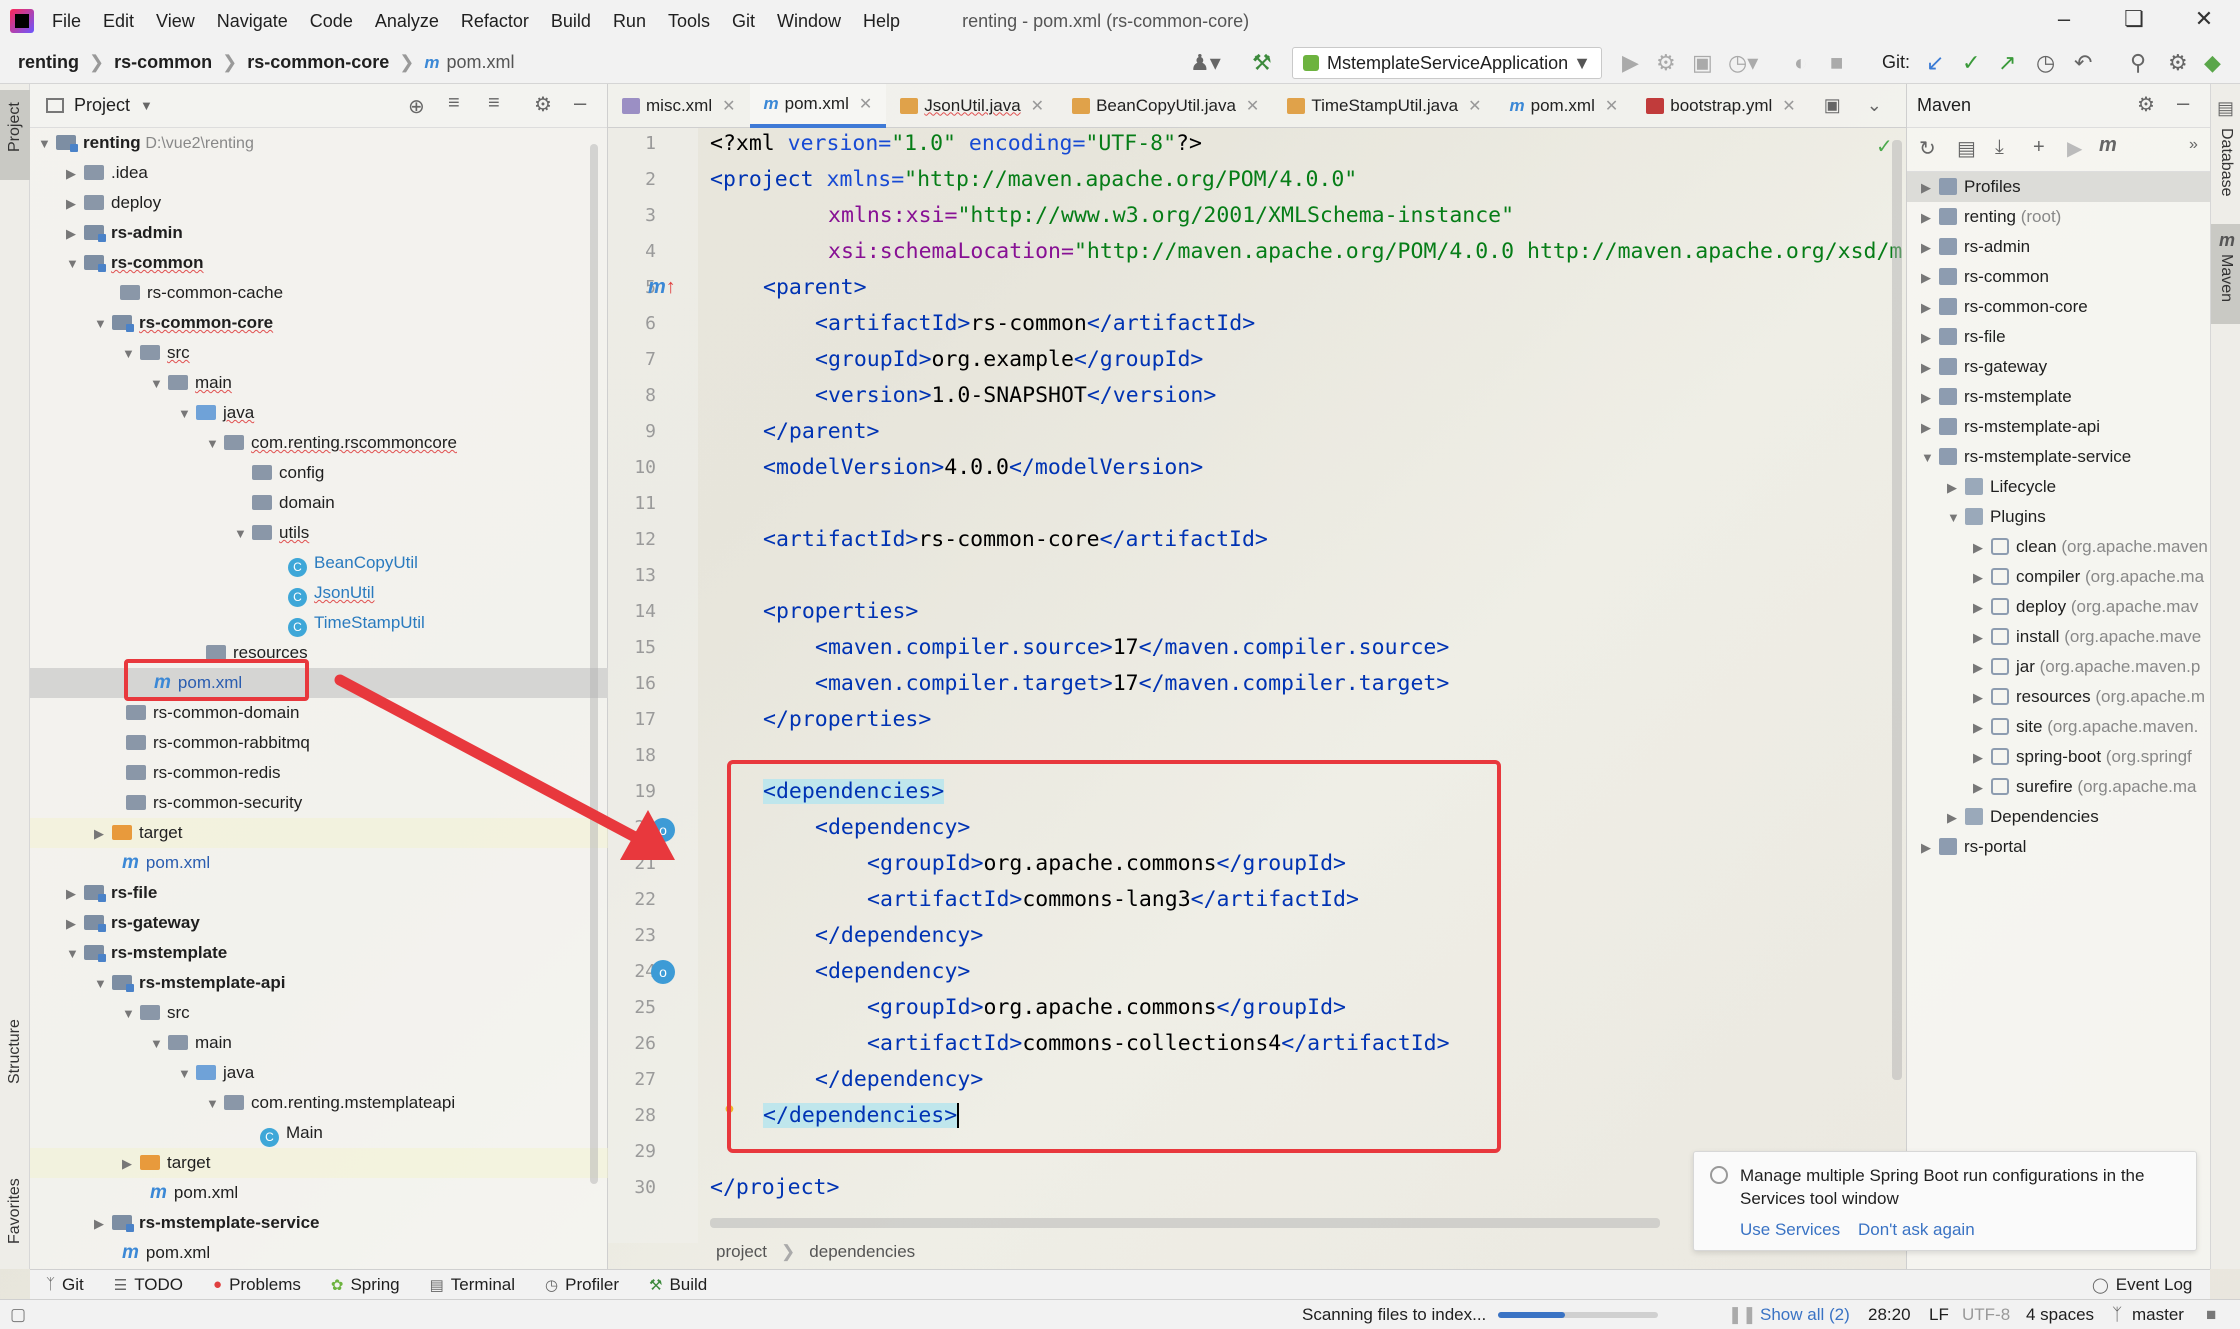 Image resolution: width=2240 pixels, height=1329 pixels. What do you see at coordinates (146, 105) in the screenshot?
I see `chevron-down-icon: ▼` at bounding box center [146, 105].